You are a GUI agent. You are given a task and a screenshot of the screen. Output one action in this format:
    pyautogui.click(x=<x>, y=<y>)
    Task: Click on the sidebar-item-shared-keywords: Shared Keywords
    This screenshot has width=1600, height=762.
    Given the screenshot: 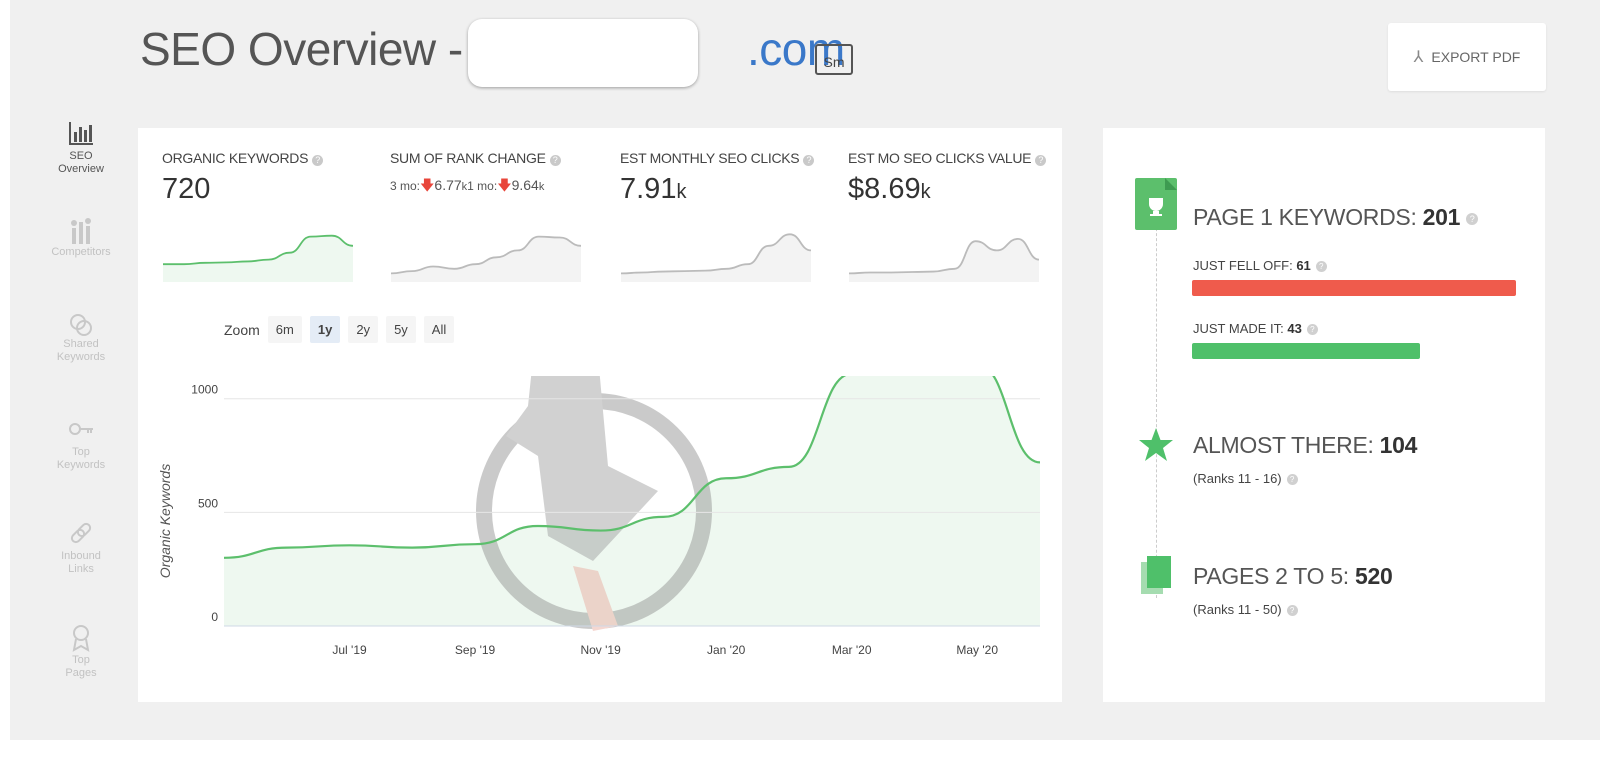 What is the action you would take?
    pyautogui.click(x=81, y=360)
    